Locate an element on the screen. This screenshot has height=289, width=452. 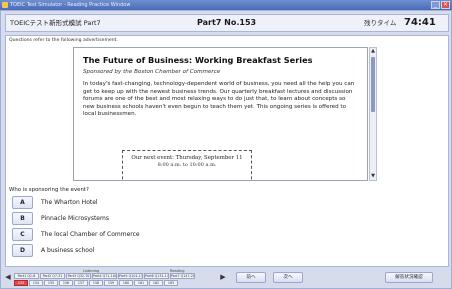
minimize-button: _ is located at coordinates (435, 5).